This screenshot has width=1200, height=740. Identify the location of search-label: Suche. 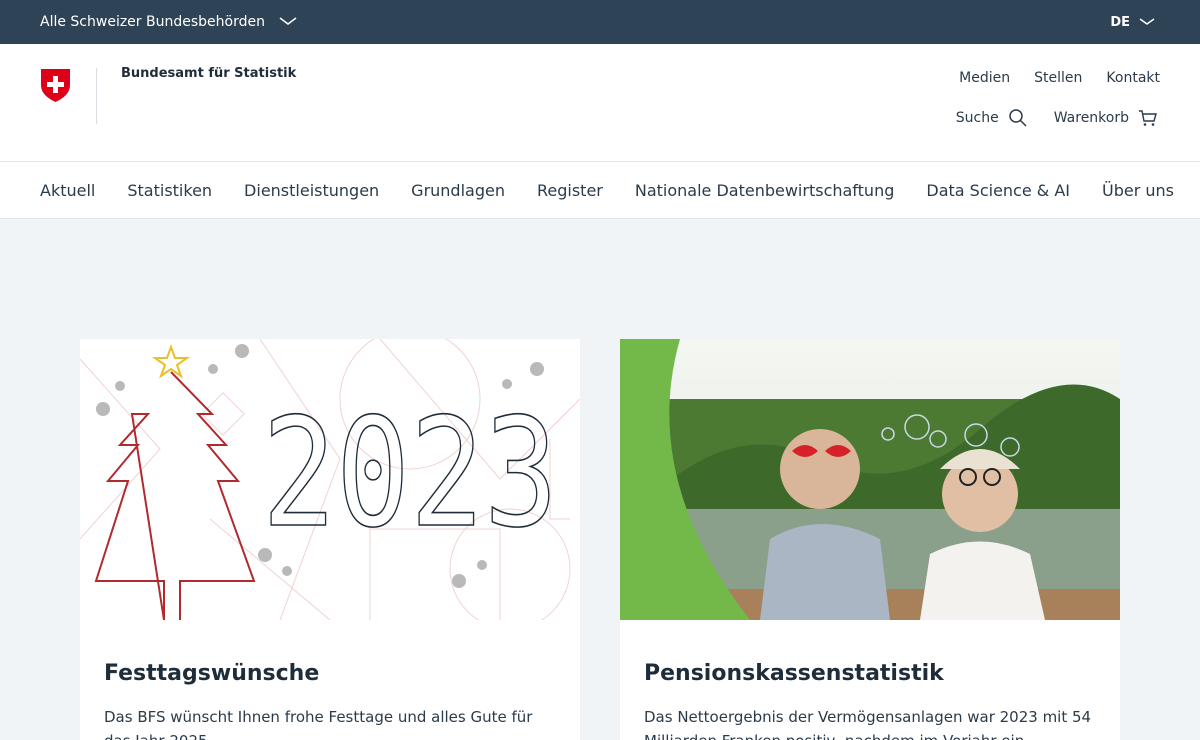
(977, 118).